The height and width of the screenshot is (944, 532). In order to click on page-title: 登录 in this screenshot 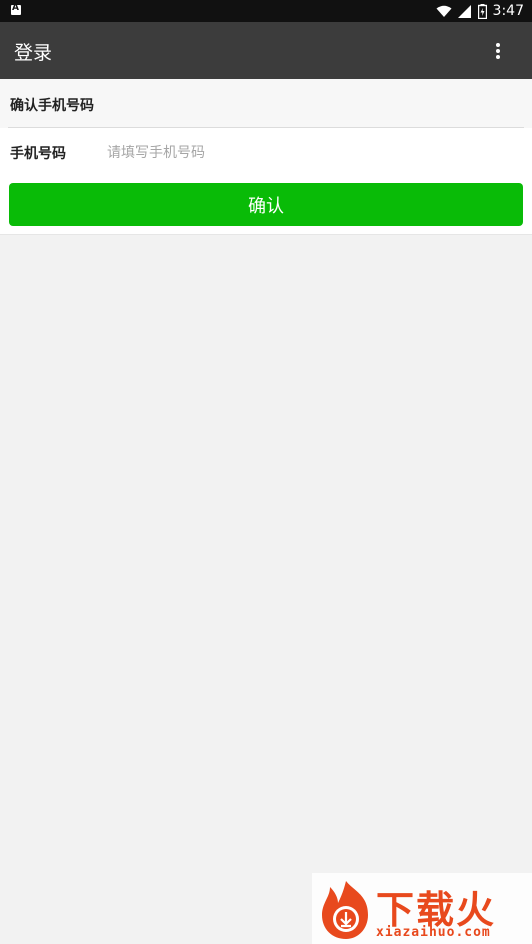, I will do `click(33, 53)`.